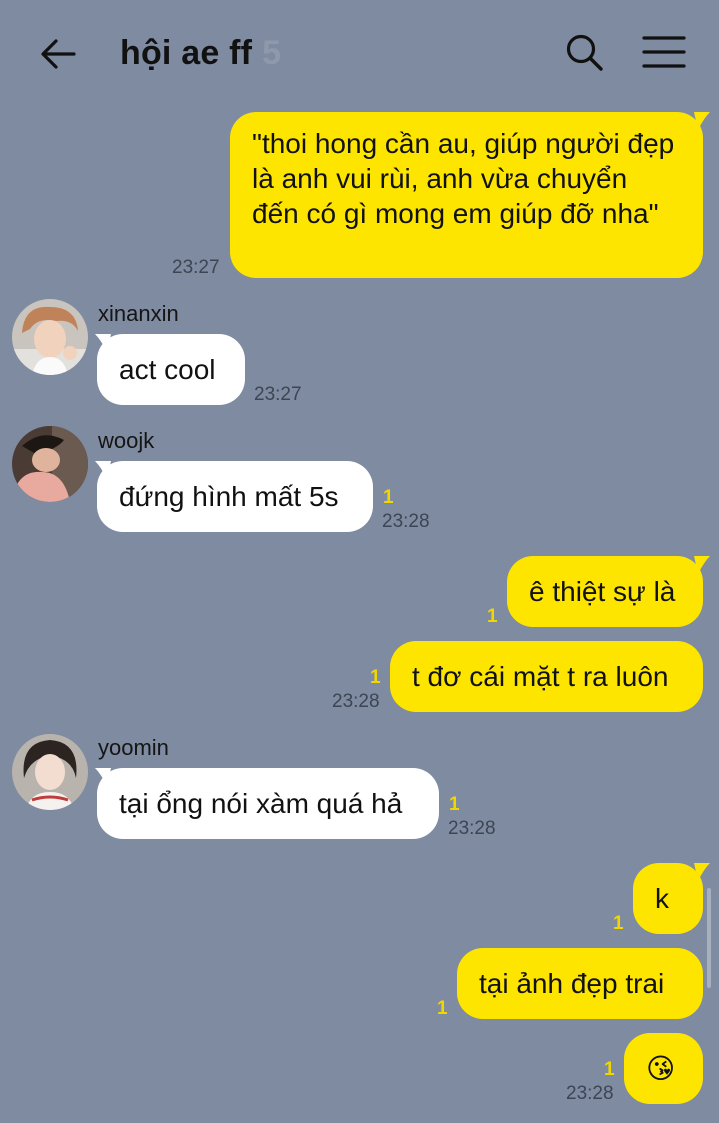 This screenshot has width=719, height=1123. What do you see at coordinates (602, 591) in the screenshot?
I see `message-text: ê thiệt sự là` at bounding box center [602, 591].